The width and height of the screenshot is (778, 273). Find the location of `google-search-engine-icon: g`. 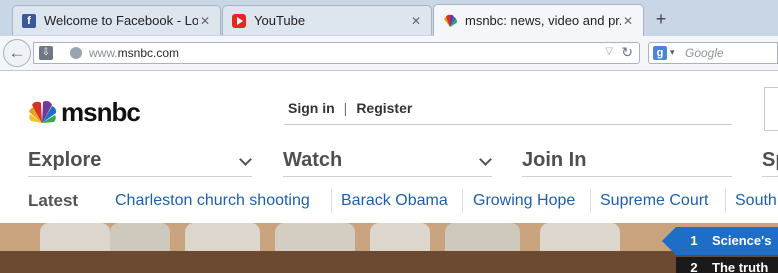

google-search-engine-icon: g is located at coordinates (660, 53).